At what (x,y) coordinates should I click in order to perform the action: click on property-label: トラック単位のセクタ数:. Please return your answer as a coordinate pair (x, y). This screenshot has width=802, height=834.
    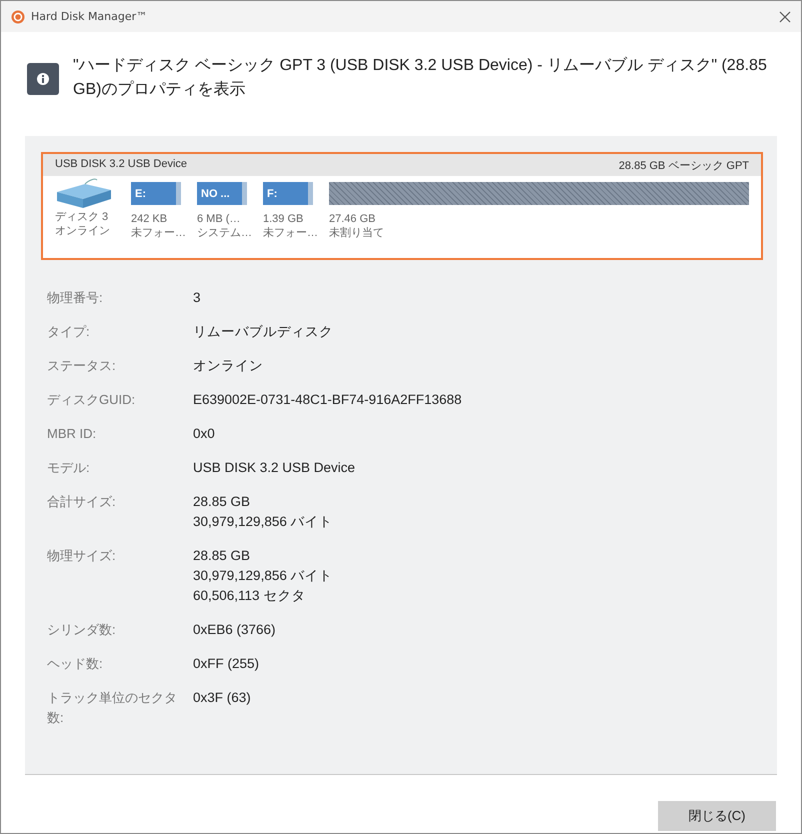
    Looking at the image, I should click on (112, 708).